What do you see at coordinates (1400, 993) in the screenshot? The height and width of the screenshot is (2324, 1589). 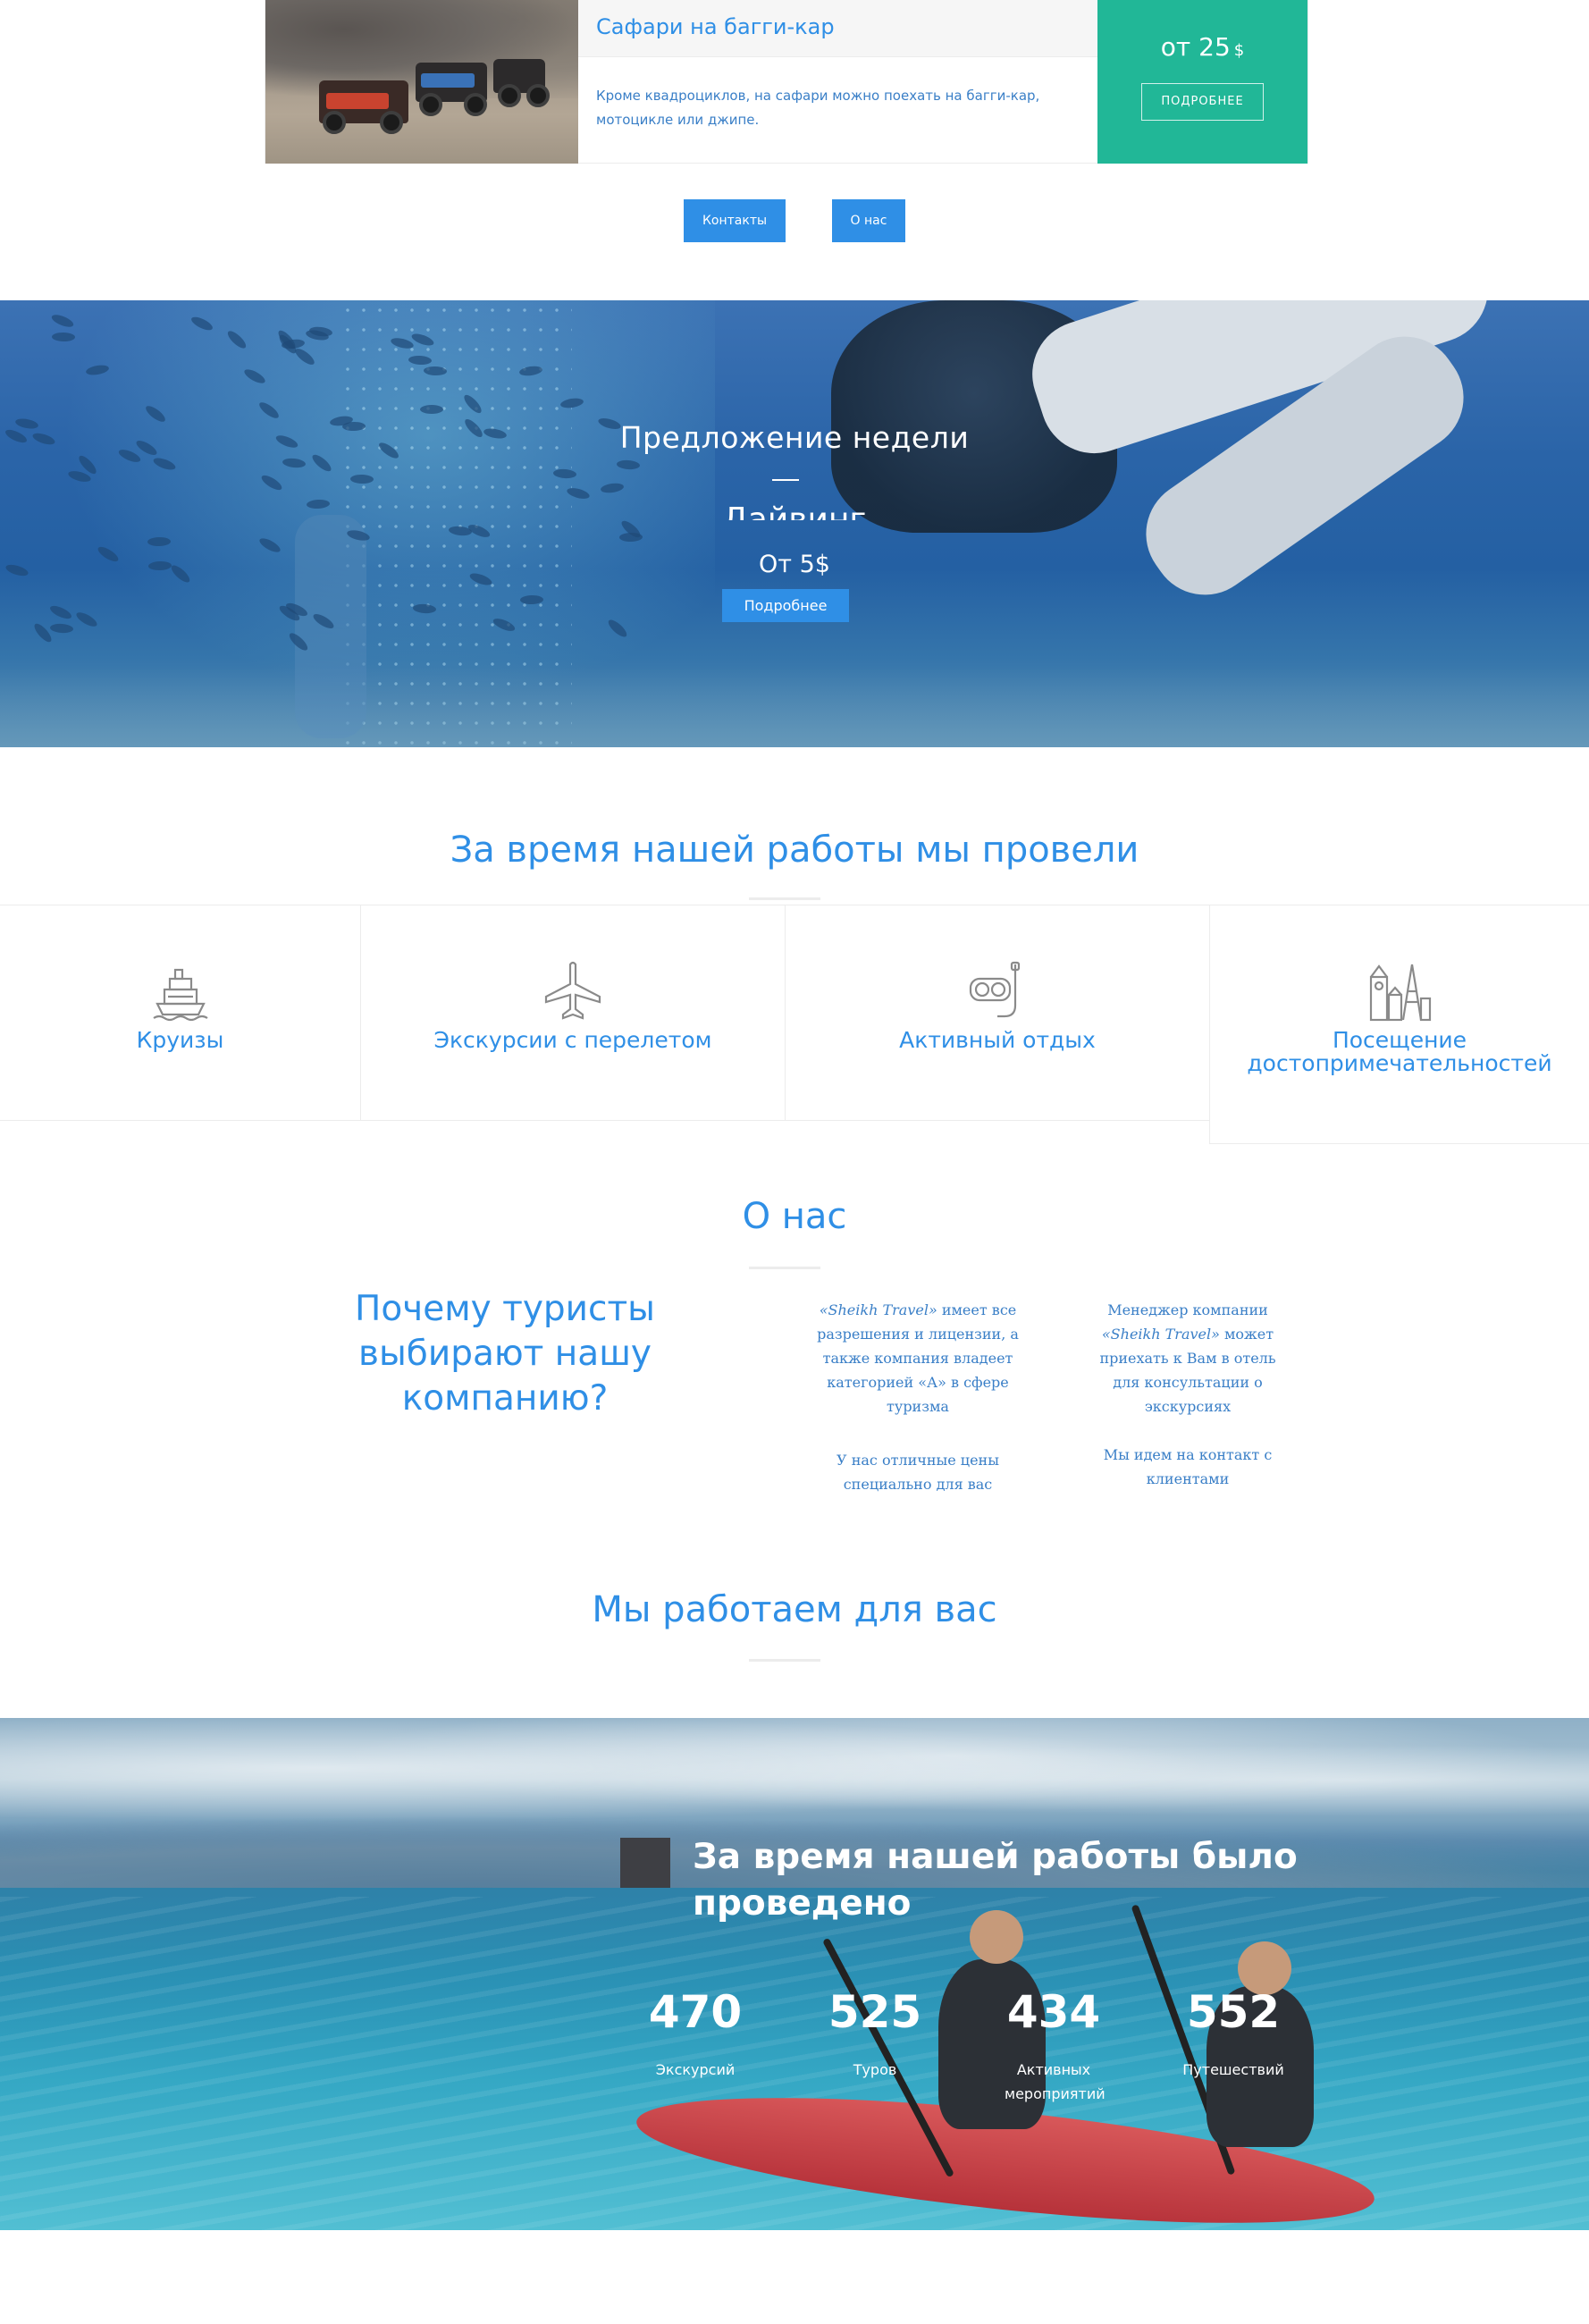 I see `landmarks-icon` at bounding box center [1400, 993].